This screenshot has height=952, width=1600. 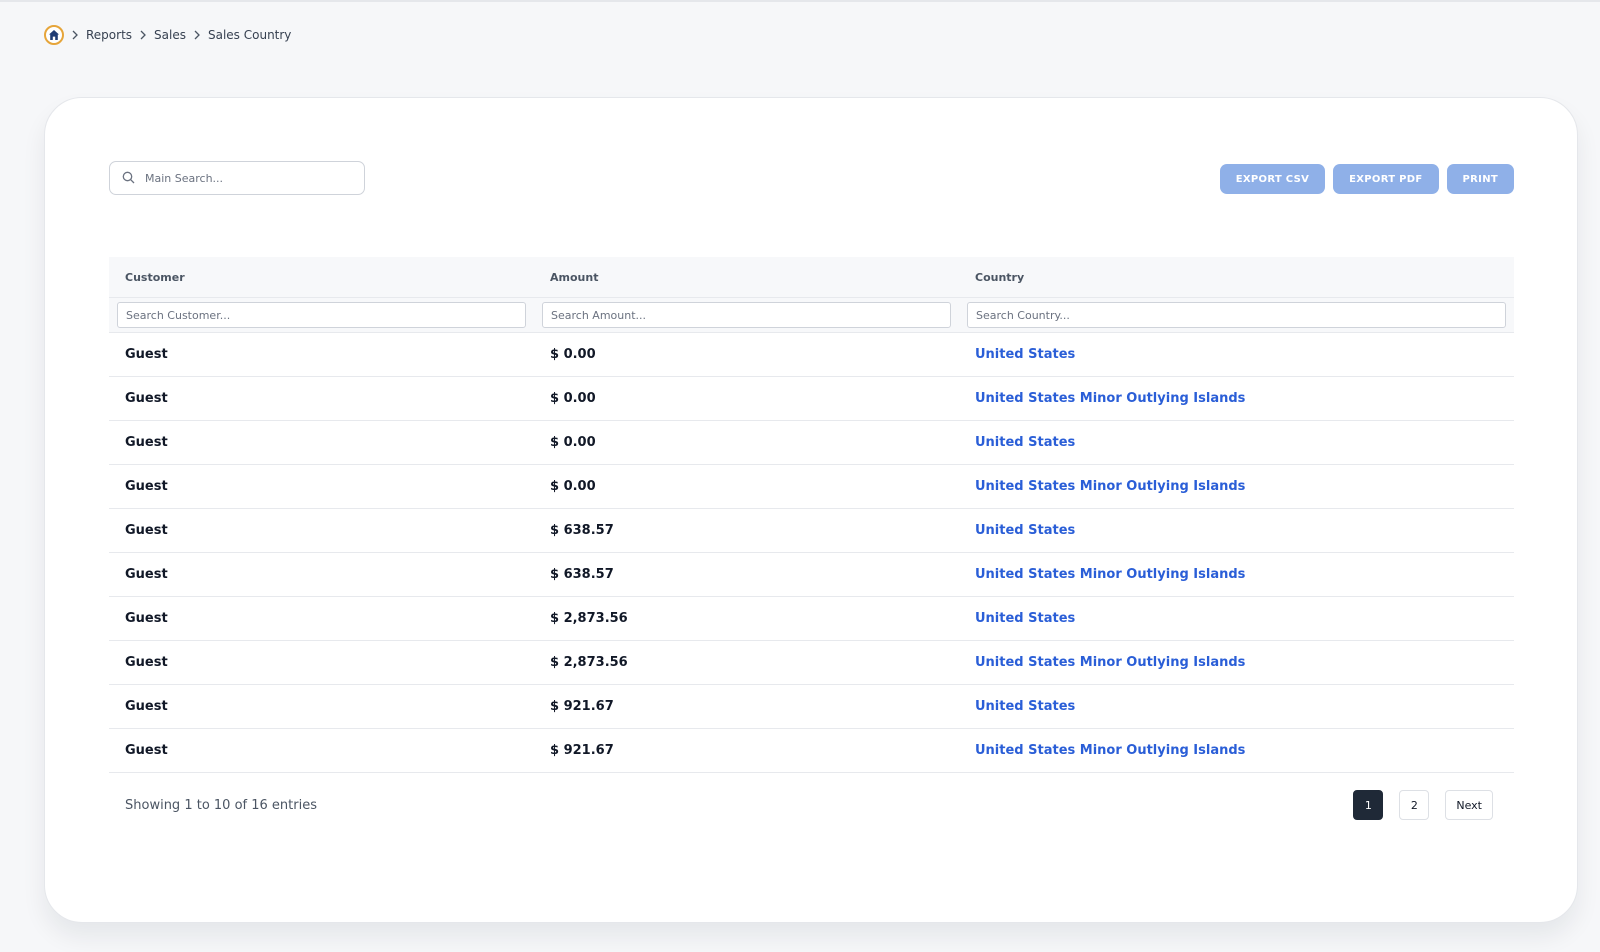 What do you see at coordinates (746, 277) in the screenshot?
I see `column-header-amount: Amount` at bounding box center [746, 277].